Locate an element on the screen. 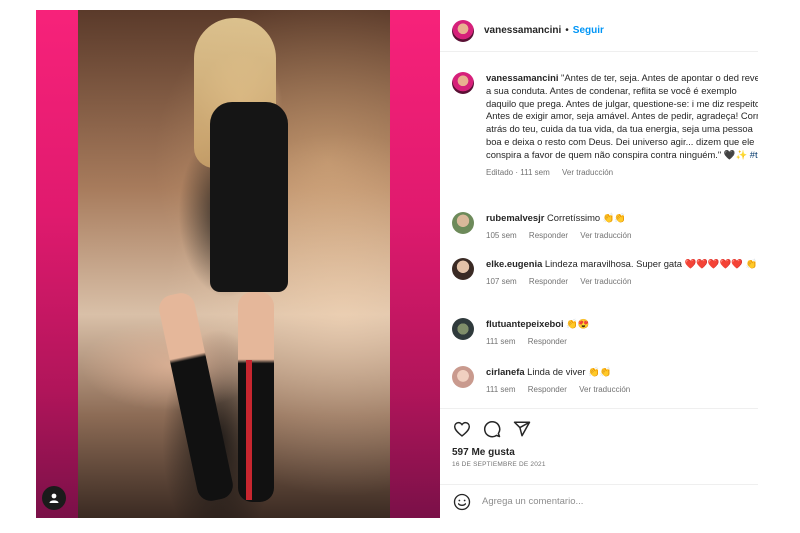  comment-username: rubemalvesjr is located at coordinates (515, 217).